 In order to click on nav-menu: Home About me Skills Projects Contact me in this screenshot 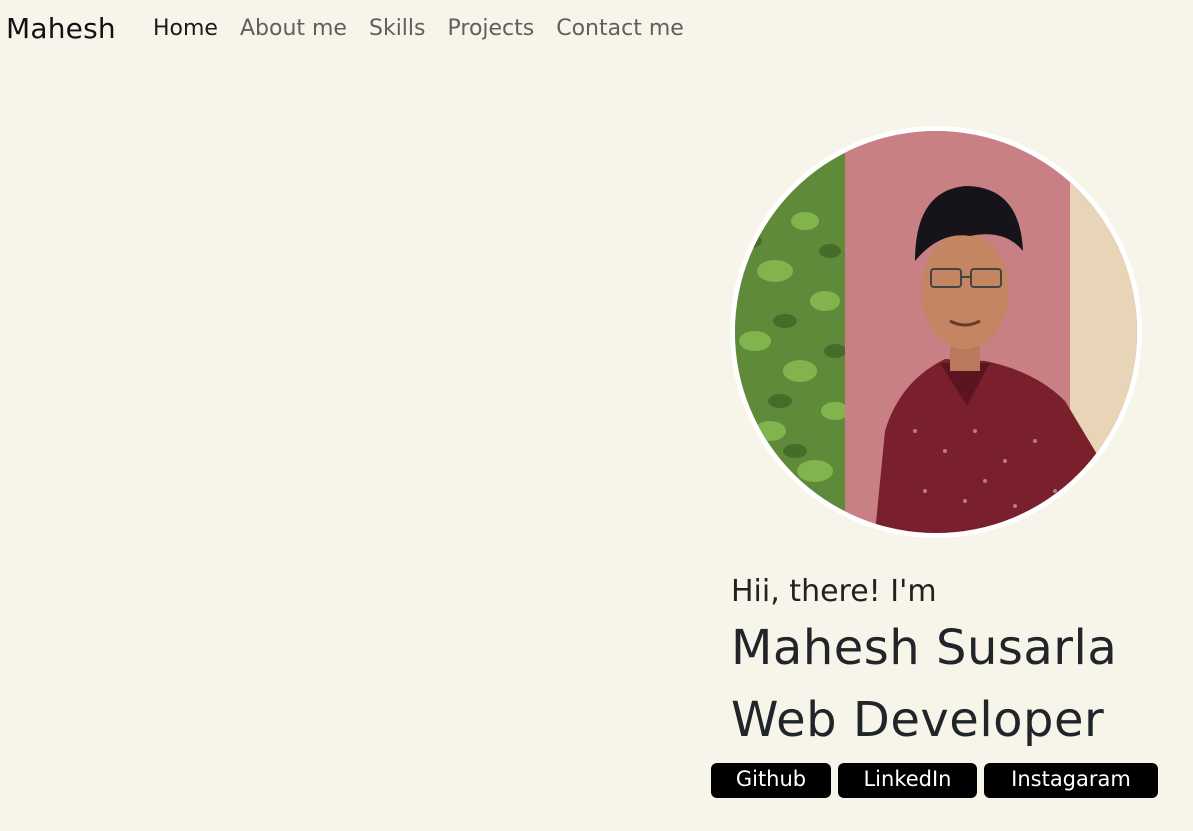, I will do `click(429, 28)`.